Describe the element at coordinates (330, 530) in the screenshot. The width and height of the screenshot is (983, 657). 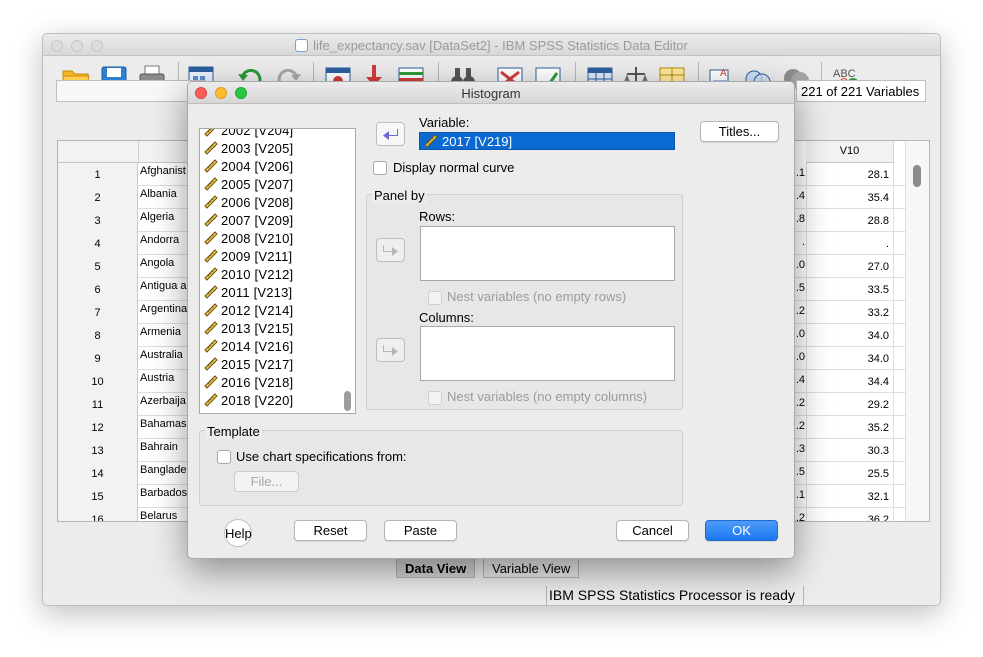
I see `reset-button: Reset` at that location.